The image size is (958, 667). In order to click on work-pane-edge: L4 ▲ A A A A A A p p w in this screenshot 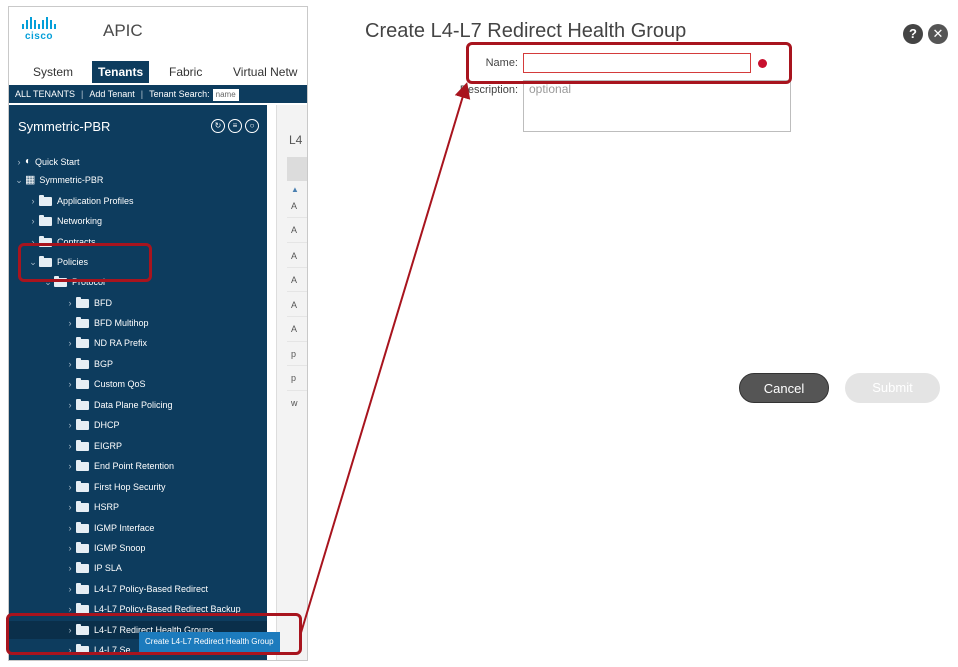, I will do `click(287, 382)`.